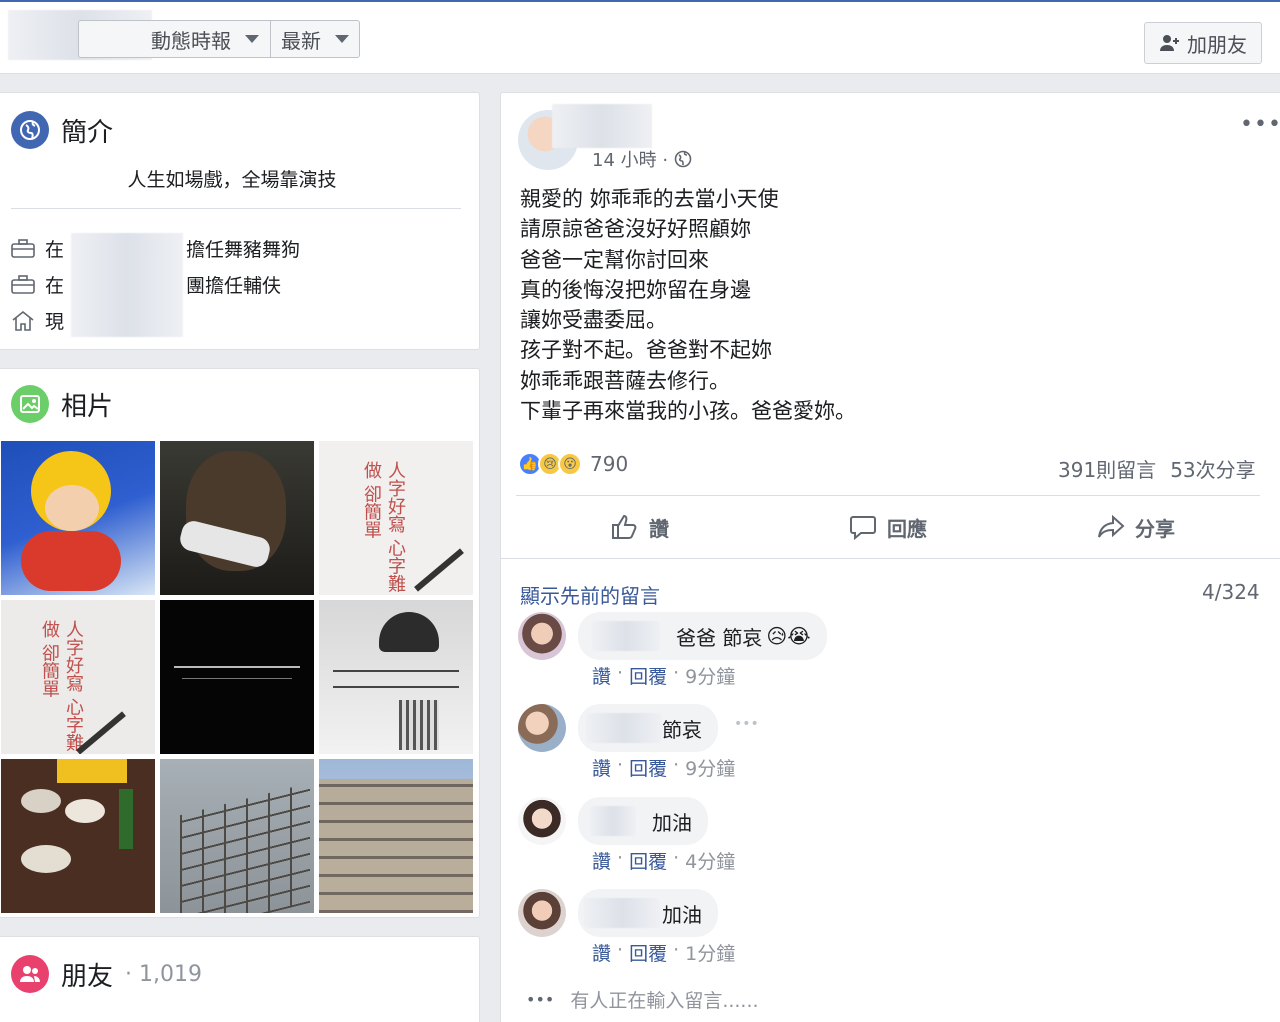 This screenshot has width=1280, height=1022. What do you see at coordinates (87, 406) in the screenshot?
I see `photos-title: 相片` at bounding box center [87, 406].